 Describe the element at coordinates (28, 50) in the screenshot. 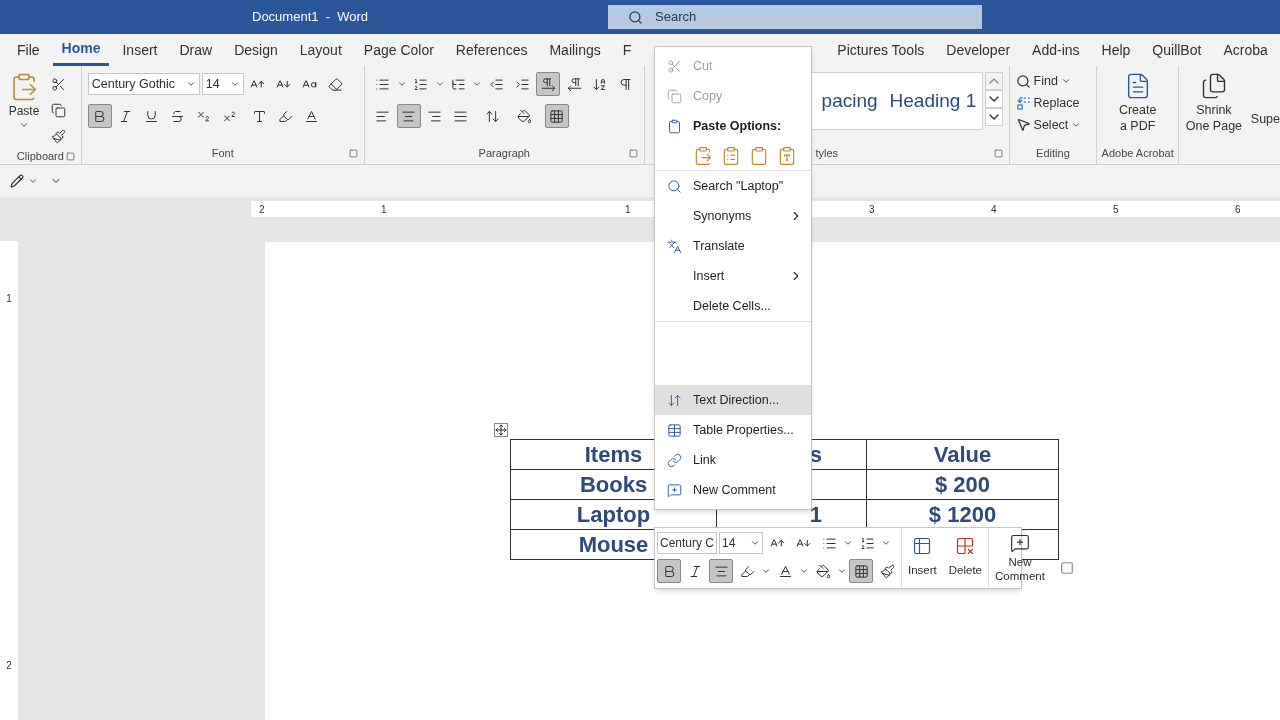

I see `ribbon-tab: File` at that location.